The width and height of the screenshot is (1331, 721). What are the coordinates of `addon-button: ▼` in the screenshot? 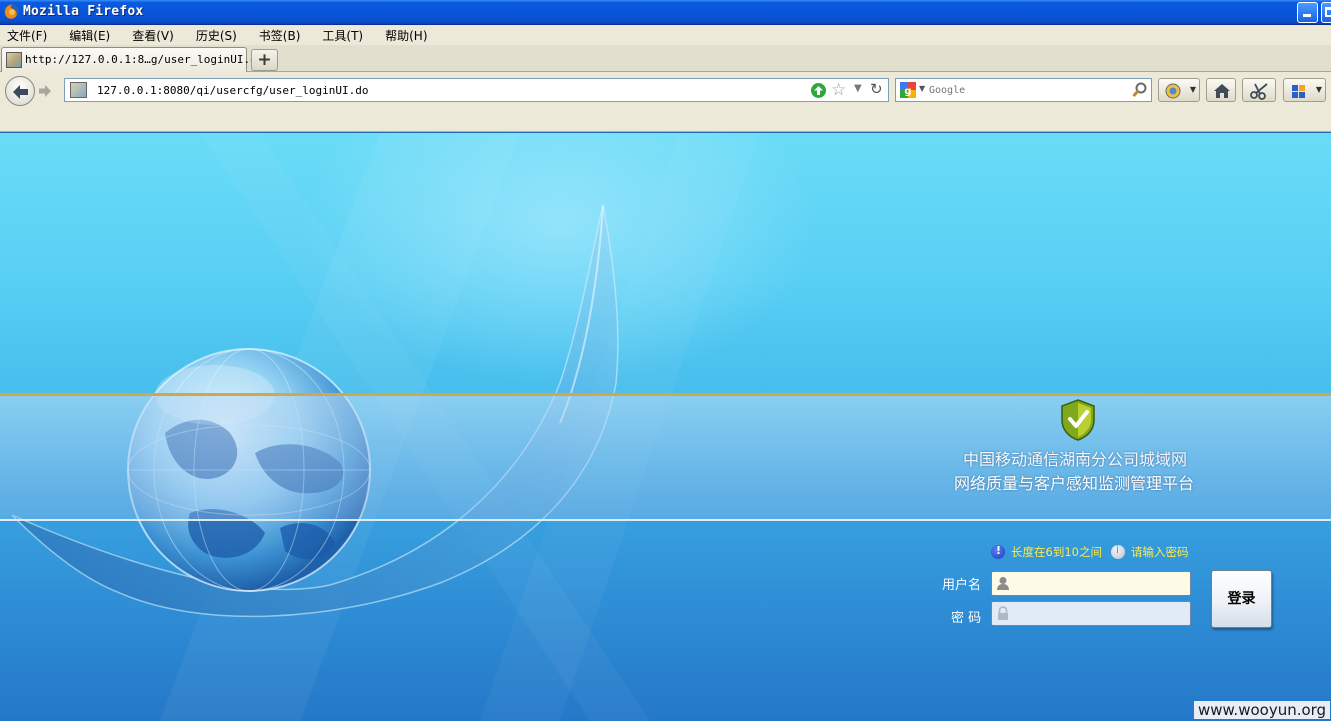 It's located at (1179, 90).